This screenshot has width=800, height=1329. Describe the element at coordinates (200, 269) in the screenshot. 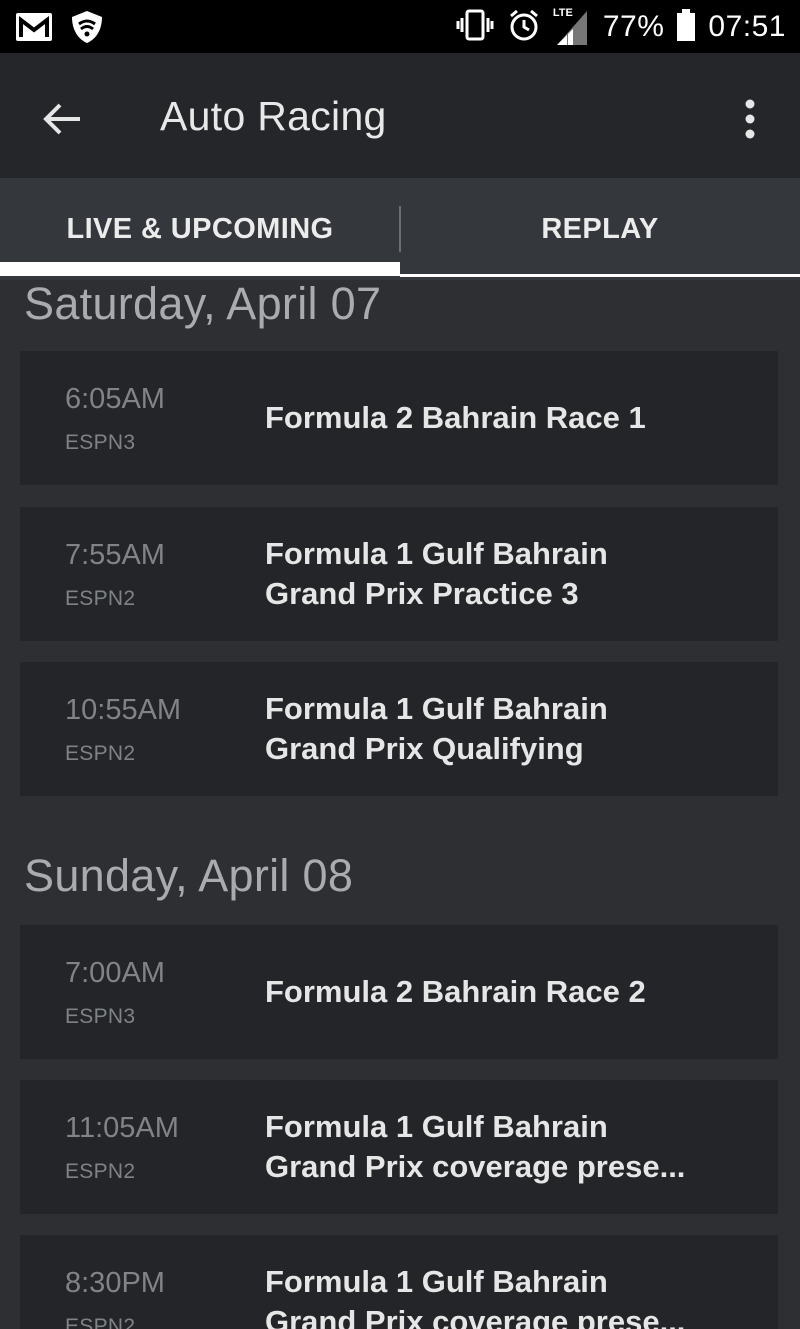

I see `selected-tab-indicator` at that location.